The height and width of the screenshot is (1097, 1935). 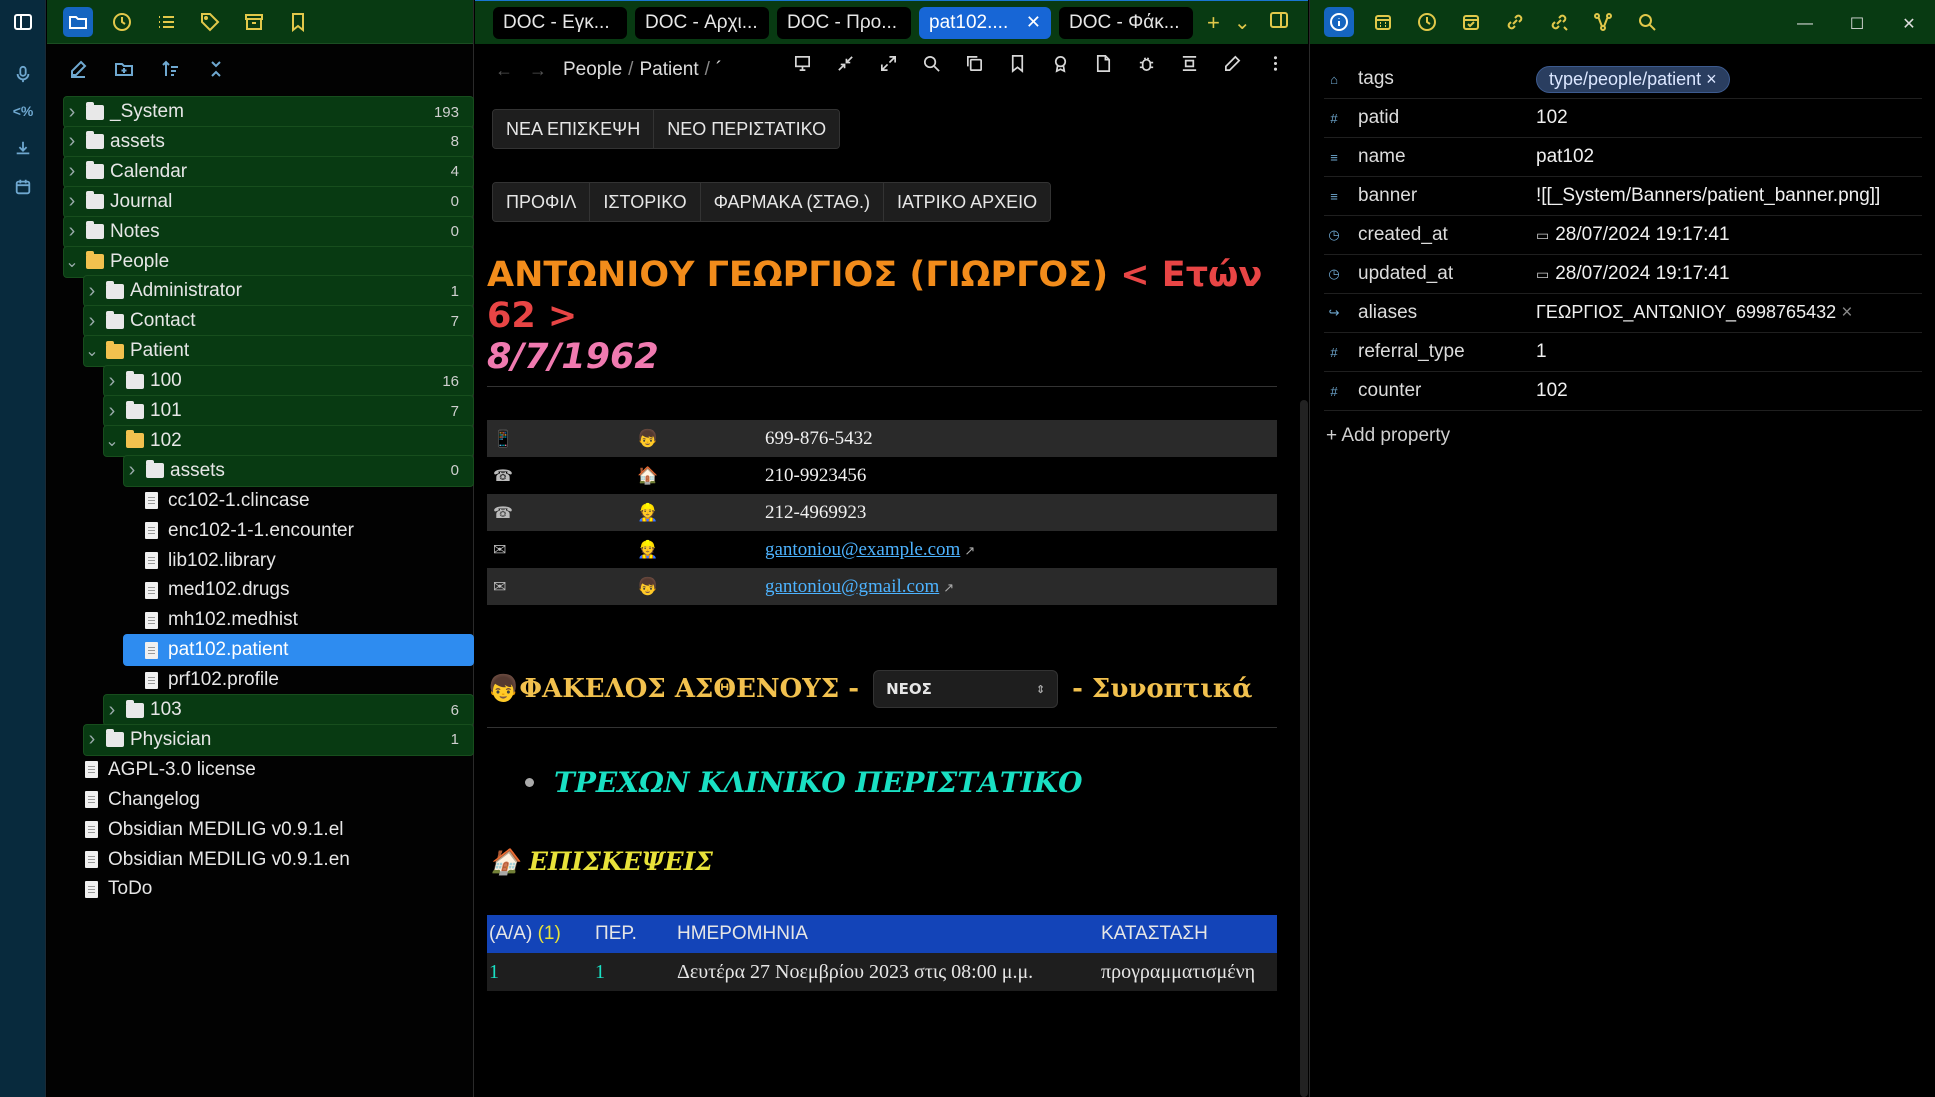 What do you see at coordinates (1633, 79) in the screenshot?
I see `tag-pill: type/people/patient ×` at bounding box center [1633, 79].